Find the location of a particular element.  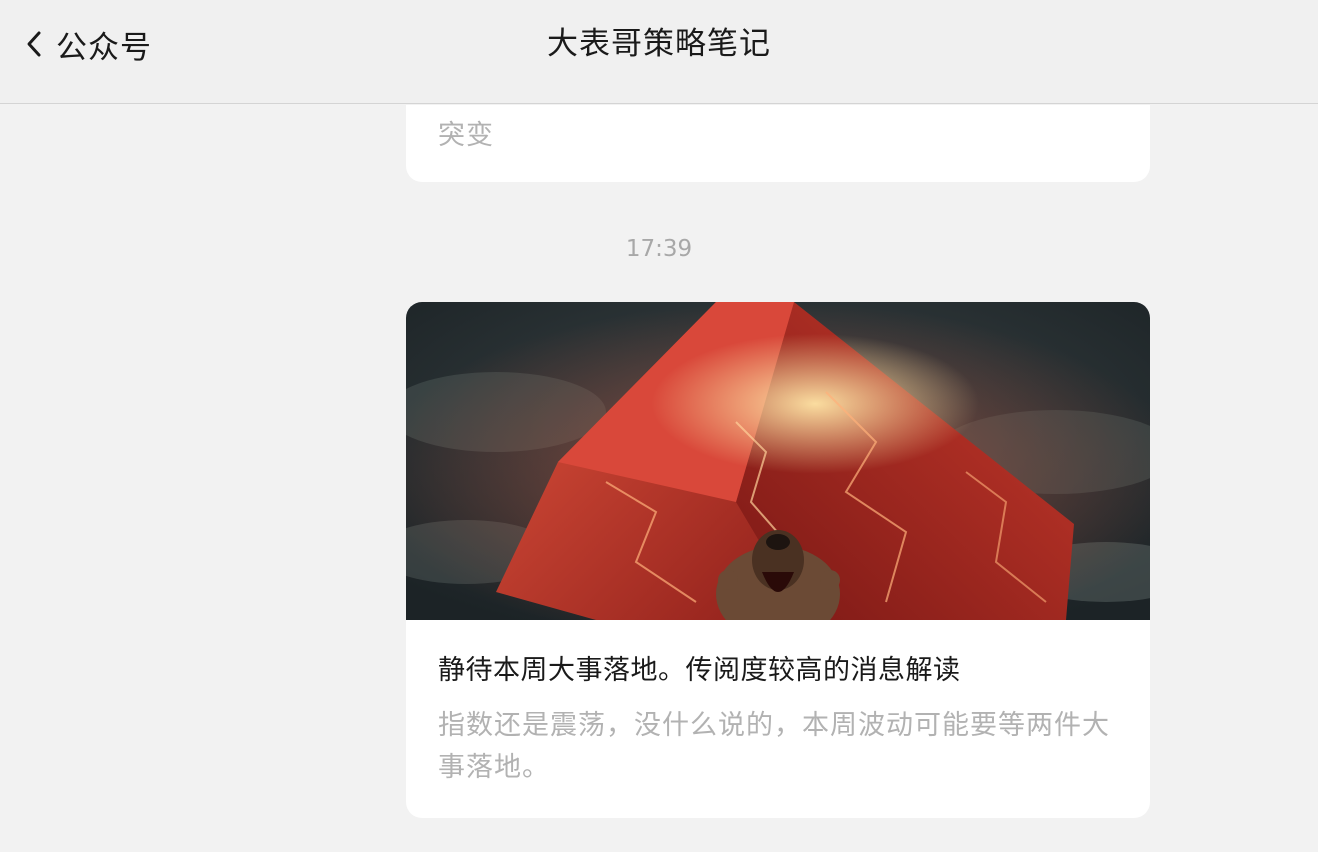

message-timestamp: 17:39 is located at coordinates (659, 249).